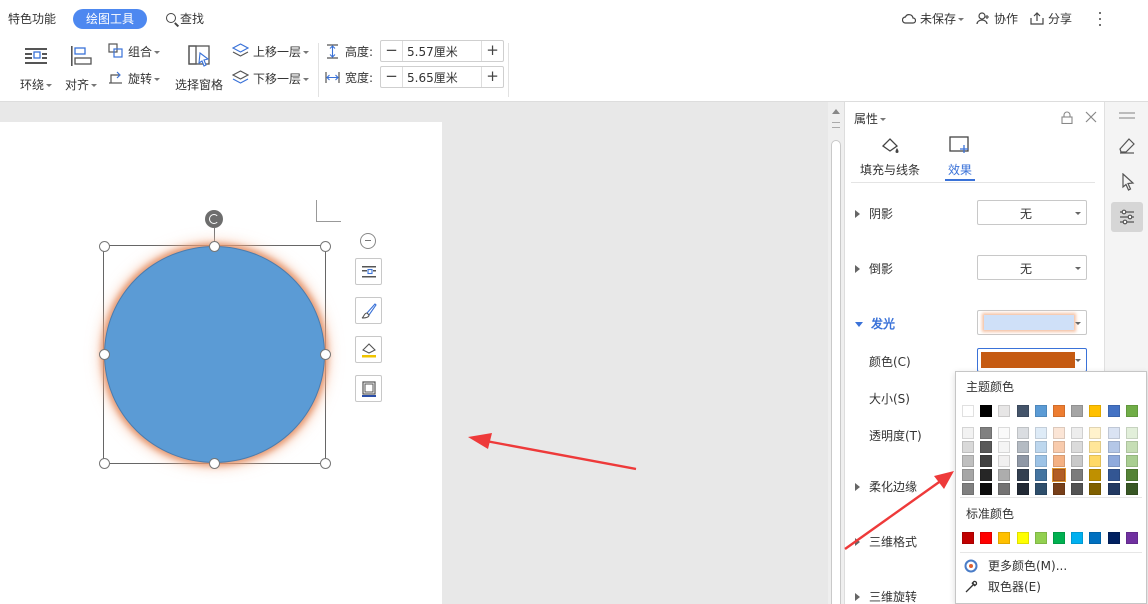 This screenshot has width=1148, height=604. I want to click on more-options-icon, so click(1100, 19).